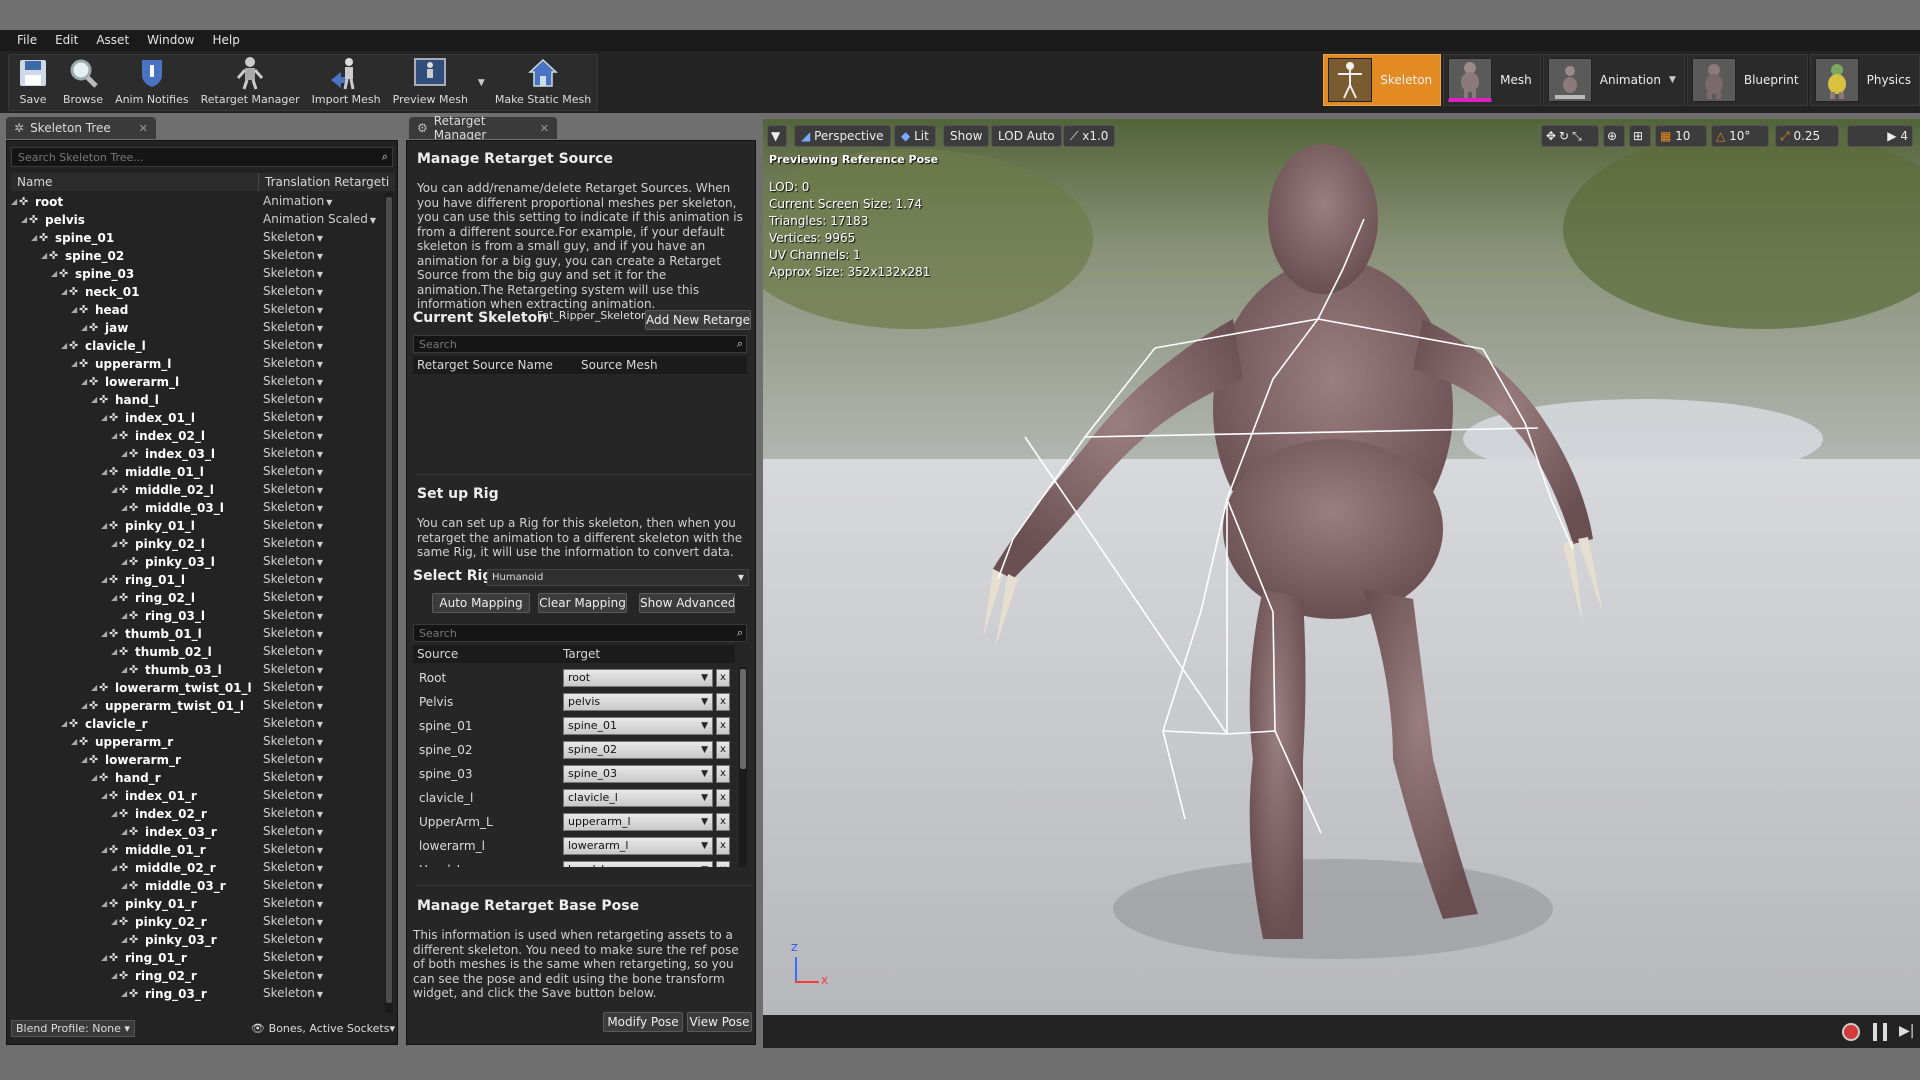 The image size is (1920, 1080). I want to click on transform-tools-group: ✥↻⤡, so click(1570, 136).